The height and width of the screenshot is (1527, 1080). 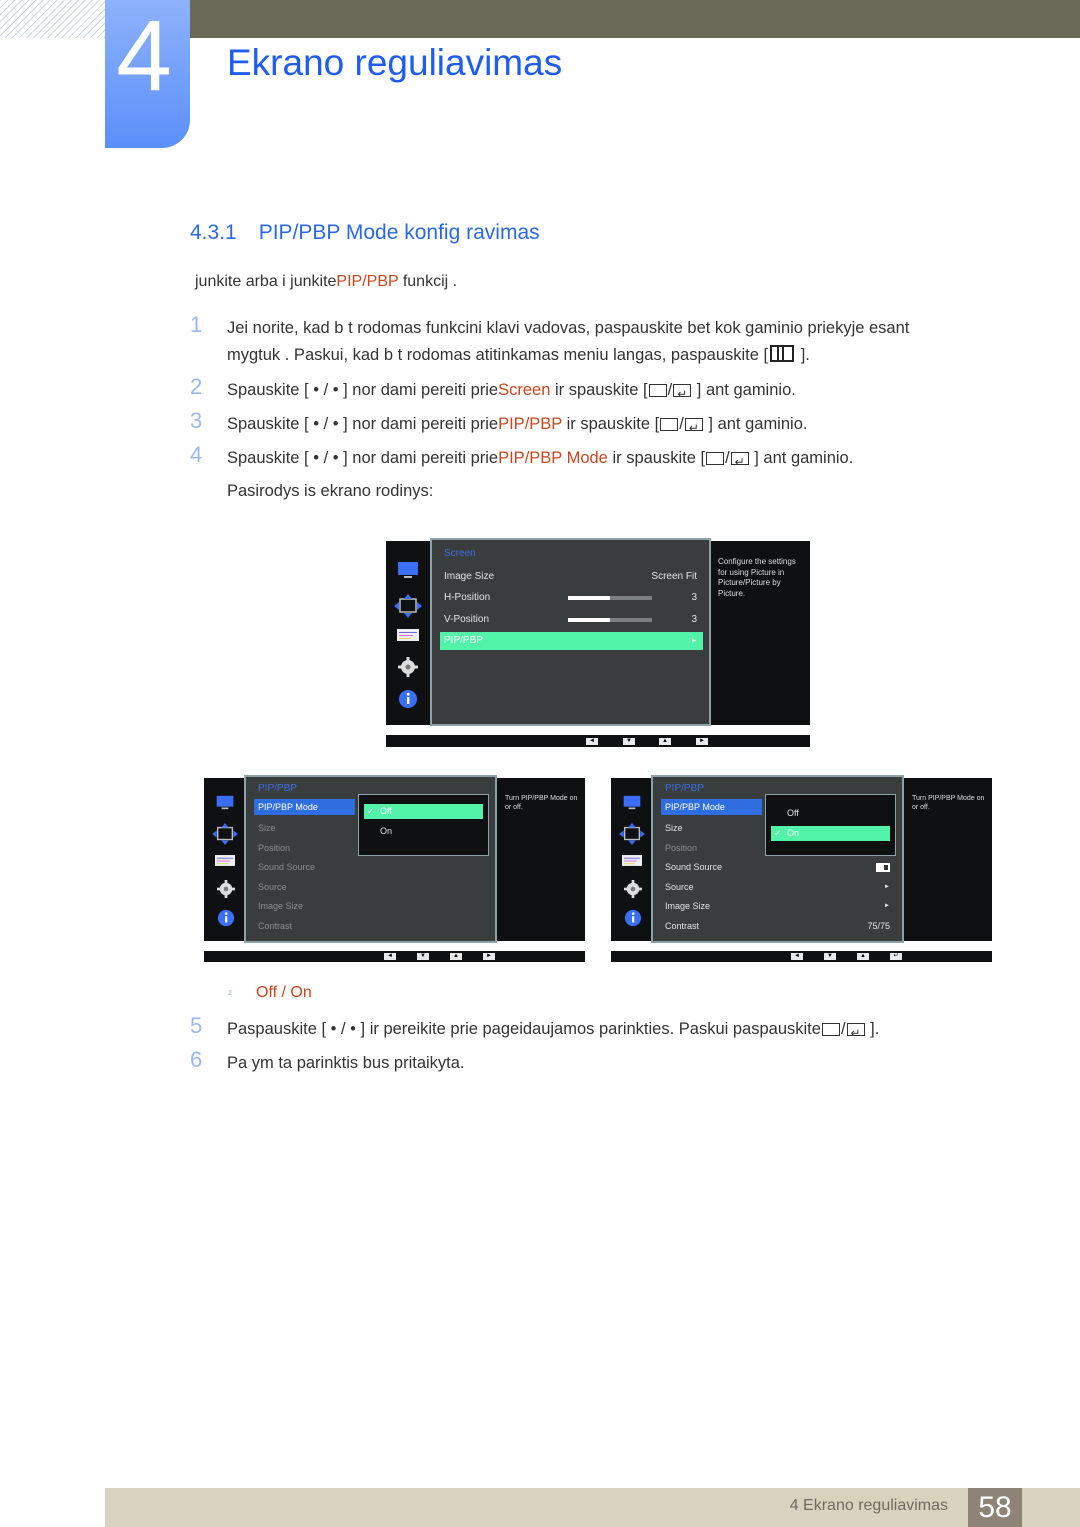 I want to click on v-position-slider, so click(x=610, y=620).